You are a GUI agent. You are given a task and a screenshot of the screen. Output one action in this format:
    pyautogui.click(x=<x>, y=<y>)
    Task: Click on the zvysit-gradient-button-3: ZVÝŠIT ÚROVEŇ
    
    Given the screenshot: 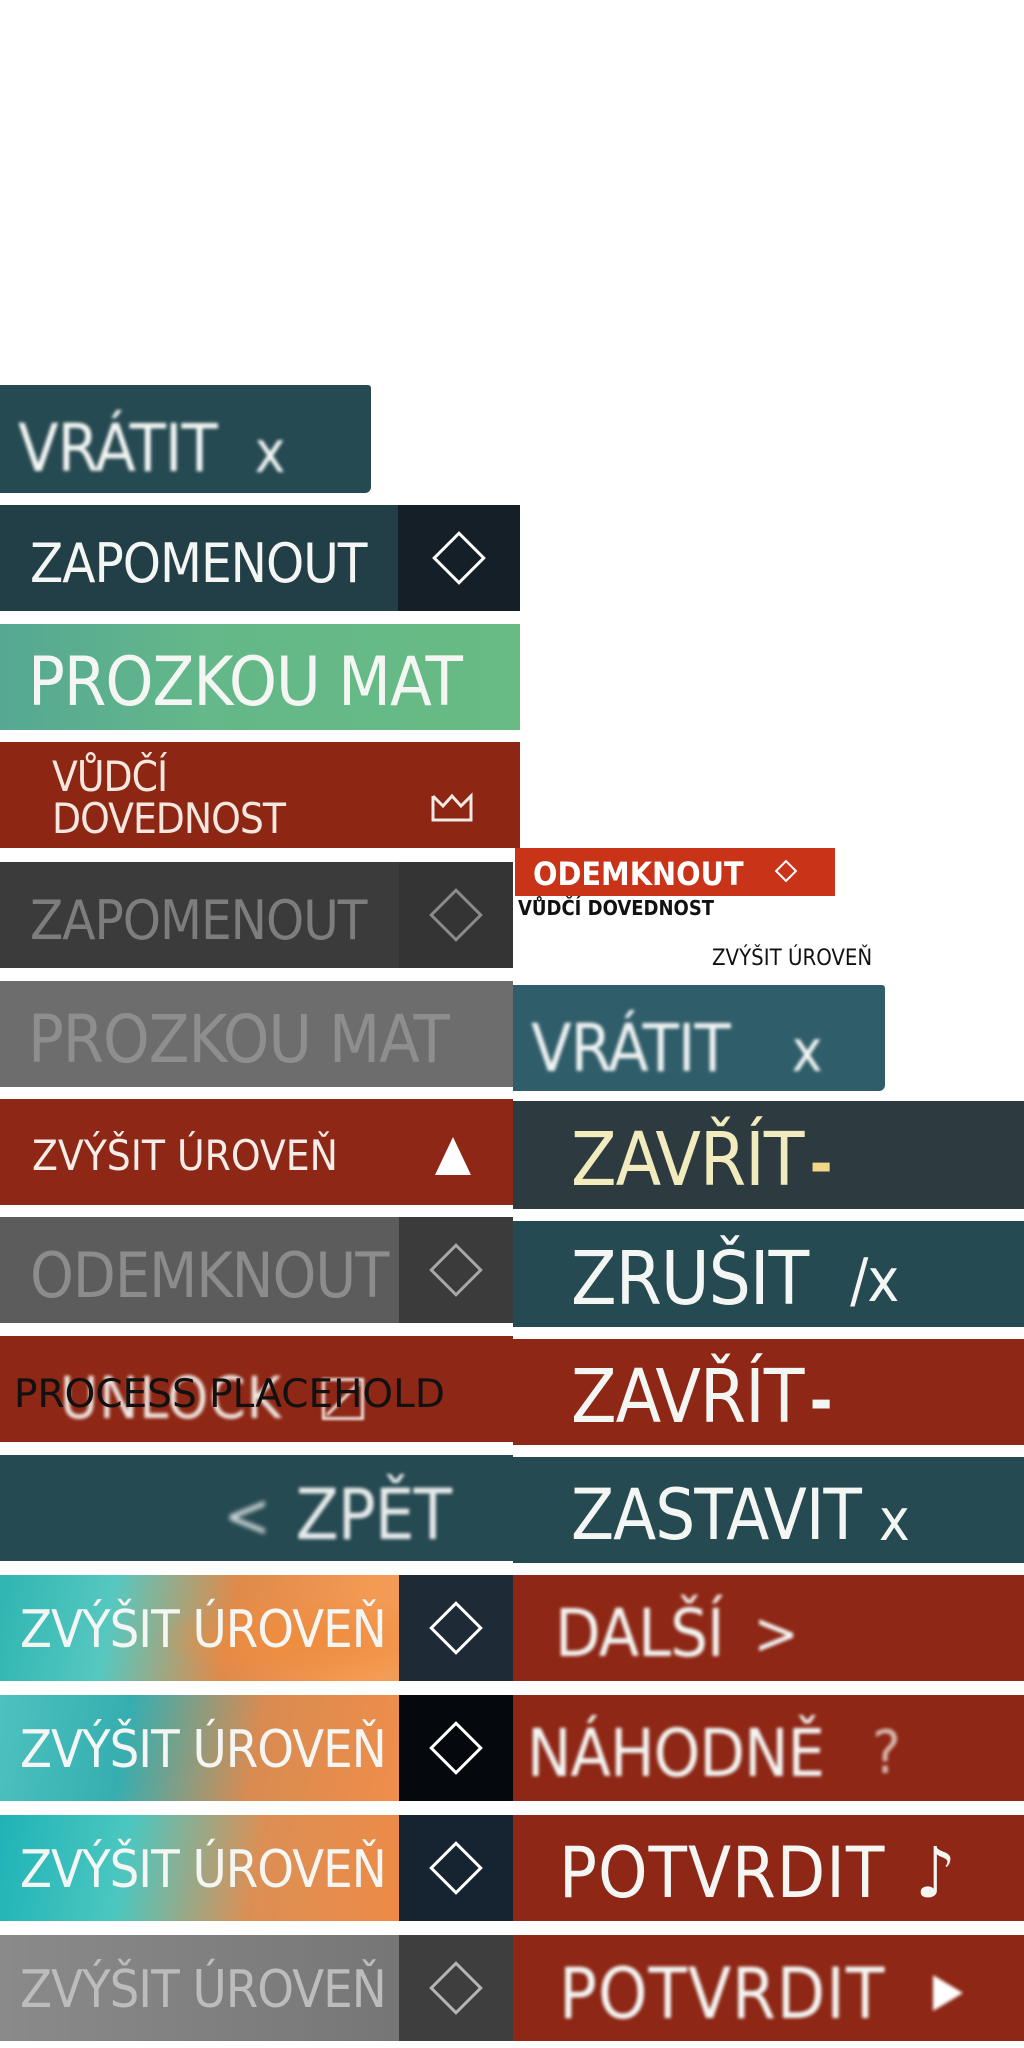 What is the action you would take?
    pyautogui.click(x=256, y=1868)
    